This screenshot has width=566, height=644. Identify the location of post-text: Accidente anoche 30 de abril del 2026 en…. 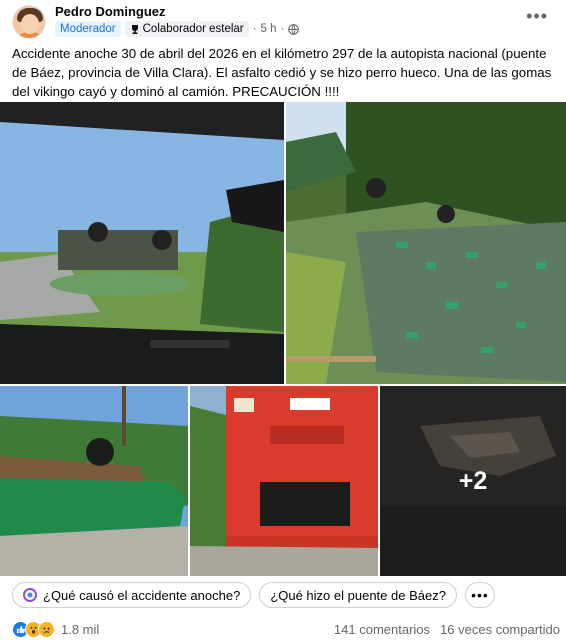
(282, 72).